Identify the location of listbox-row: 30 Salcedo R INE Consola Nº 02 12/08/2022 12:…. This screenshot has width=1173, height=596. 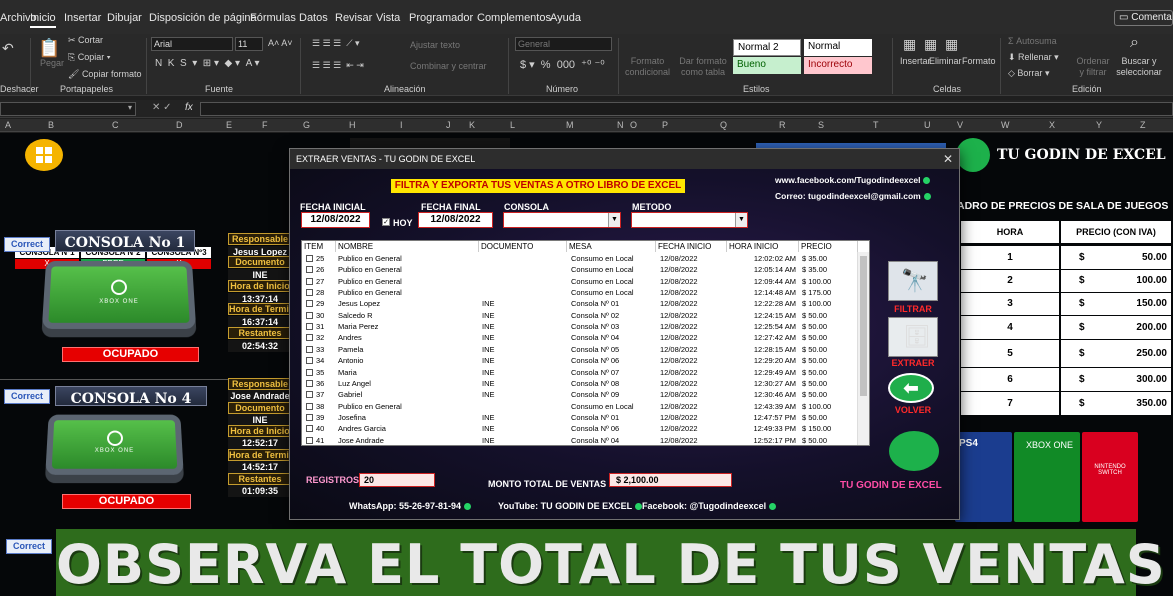
(580, 315).